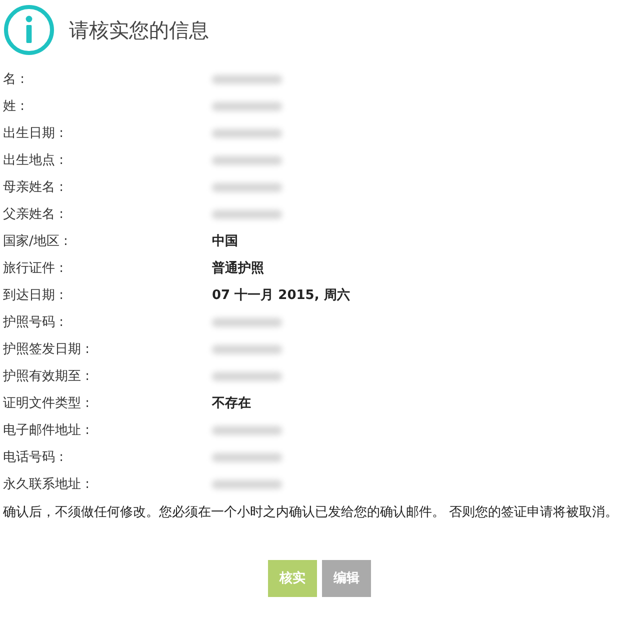 The height and width of the screenshot is (637, 640). What do you see at coordinates (34, 323) in the screenshot?
I see `field-label: 护照号码 :` at bounding box center [34, 323].